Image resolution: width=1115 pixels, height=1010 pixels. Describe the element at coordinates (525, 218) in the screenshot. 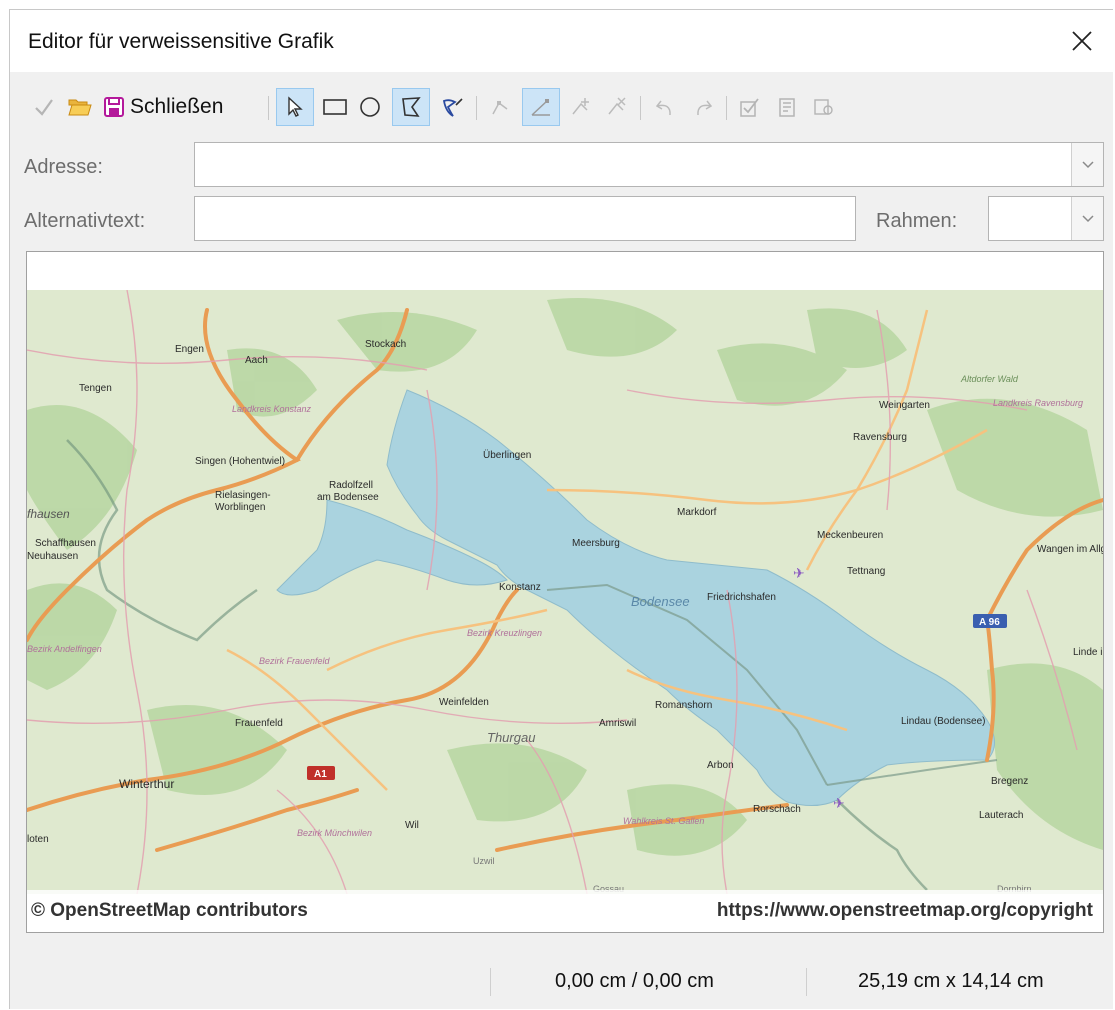

I see `alt-text-input` at that location.